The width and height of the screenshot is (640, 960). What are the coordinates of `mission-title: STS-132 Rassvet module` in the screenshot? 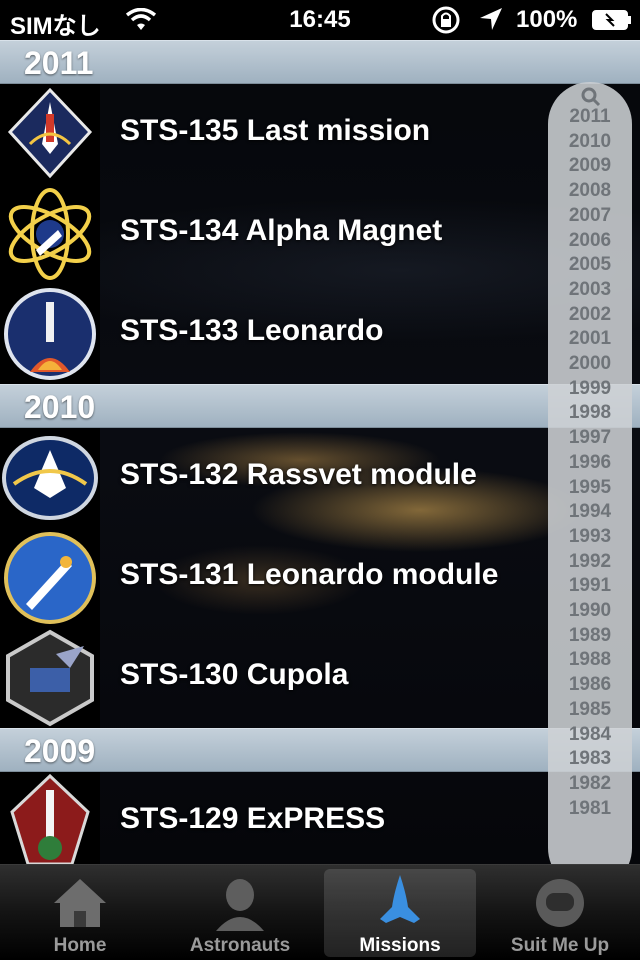 It's located at (298, 474).